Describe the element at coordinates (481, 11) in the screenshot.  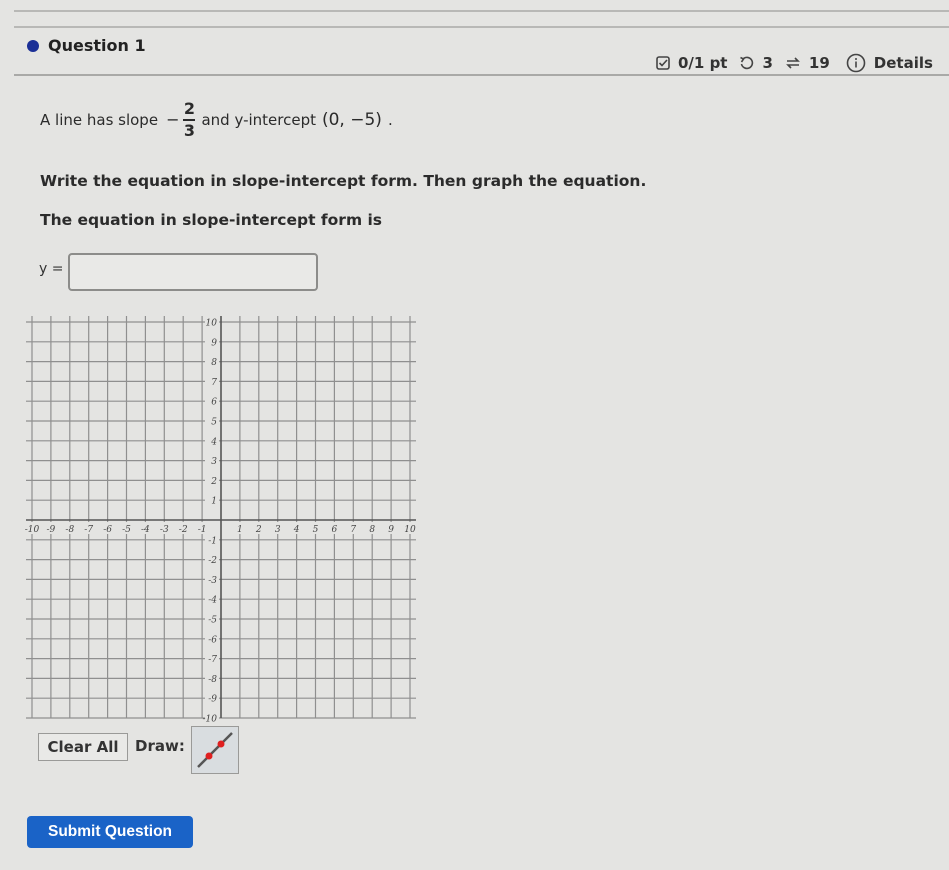
I see `top-divider` at that location.